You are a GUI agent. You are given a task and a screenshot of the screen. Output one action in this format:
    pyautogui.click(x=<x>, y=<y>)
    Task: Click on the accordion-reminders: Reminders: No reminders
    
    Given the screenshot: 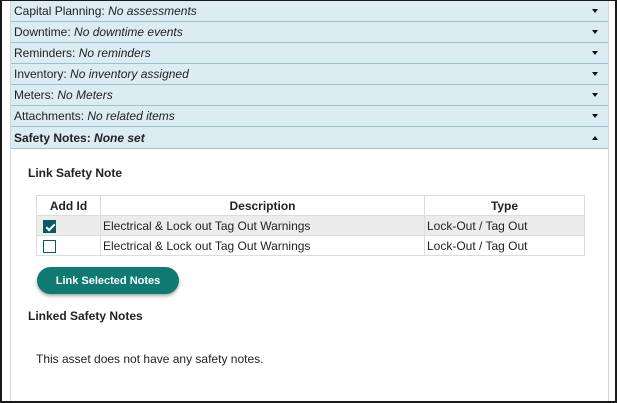 What is the action you would take?
    pyautogui.click(x=309, y=53)
    